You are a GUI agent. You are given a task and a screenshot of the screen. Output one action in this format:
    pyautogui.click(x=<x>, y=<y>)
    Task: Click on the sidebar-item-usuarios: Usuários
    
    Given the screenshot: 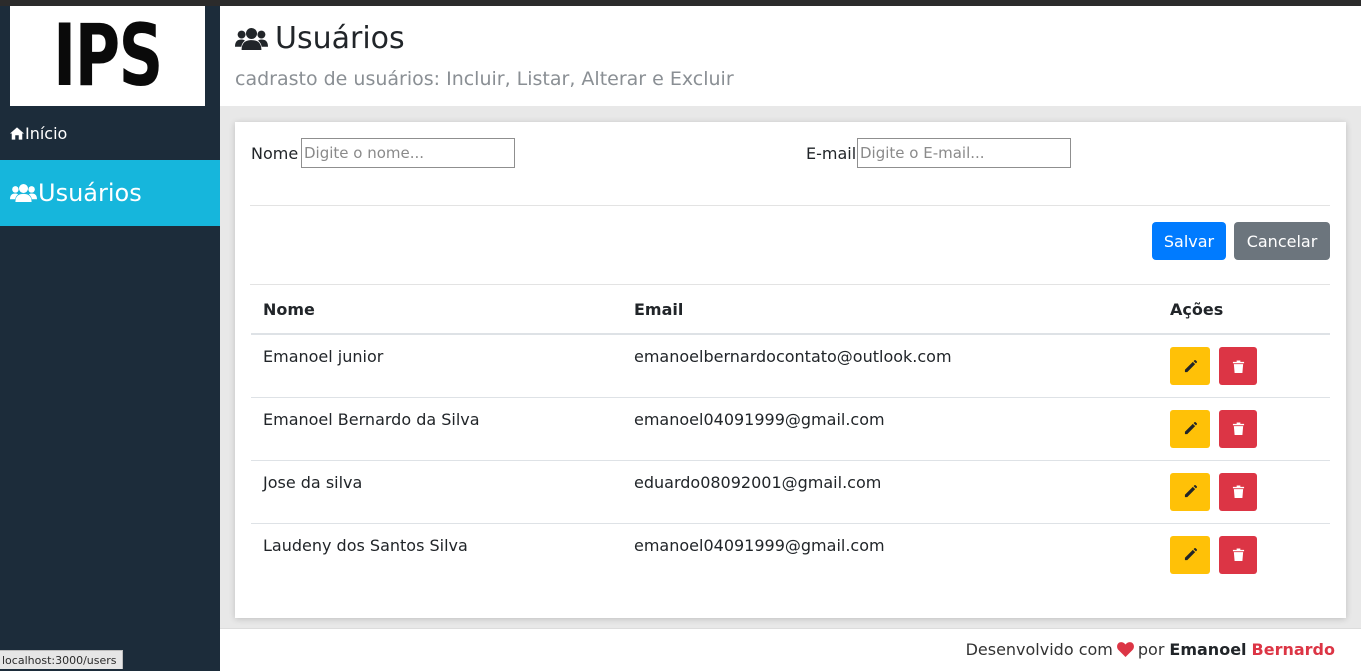 What is the action you would take?
    pyautogui.click(x=110, y=193)
    